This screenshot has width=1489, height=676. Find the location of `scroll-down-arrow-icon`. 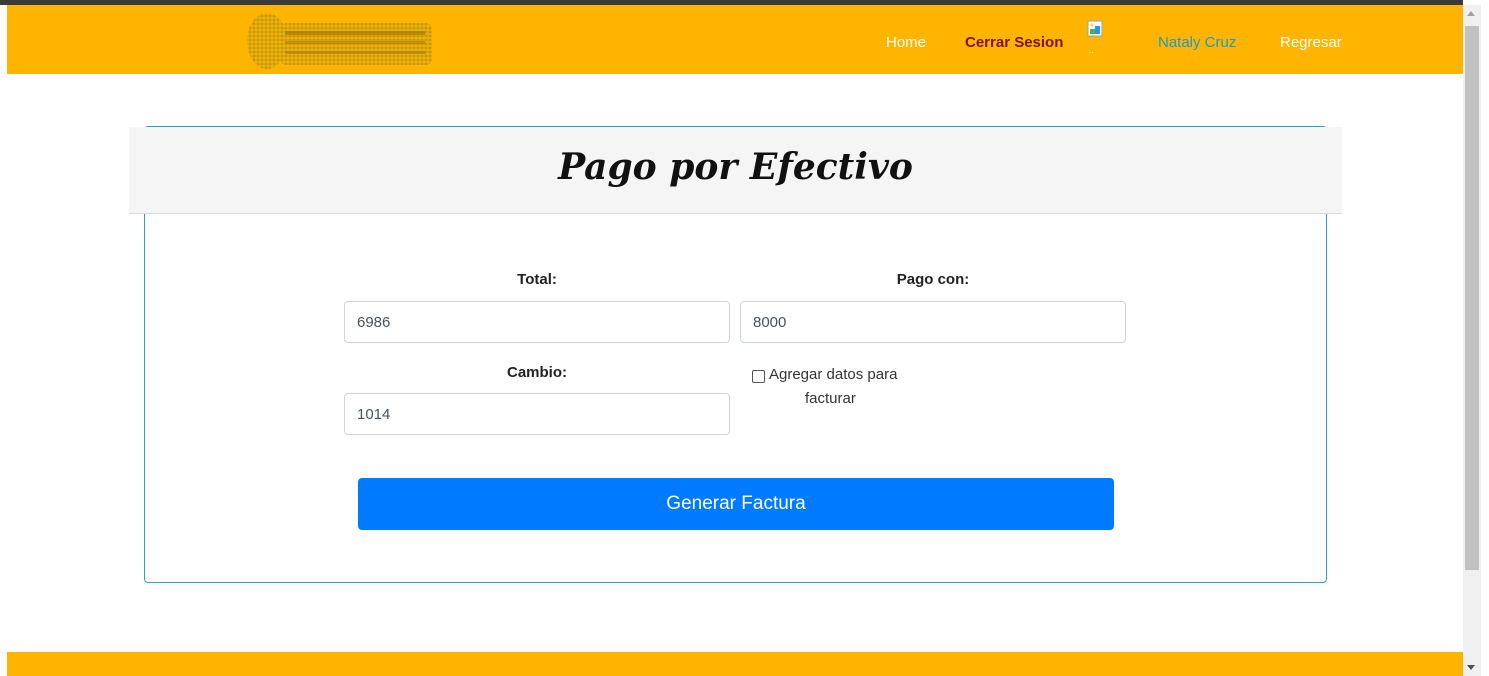

scroll-down-arrow-icon is located at coordinates (1471, 667).